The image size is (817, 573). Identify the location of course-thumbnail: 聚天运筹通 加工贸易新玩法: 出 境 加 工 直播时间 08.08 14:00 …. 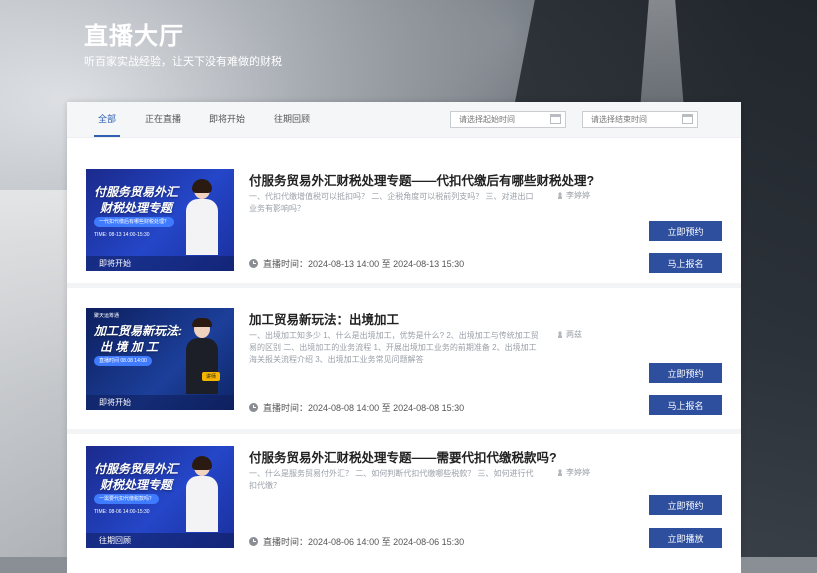
(160, 359).